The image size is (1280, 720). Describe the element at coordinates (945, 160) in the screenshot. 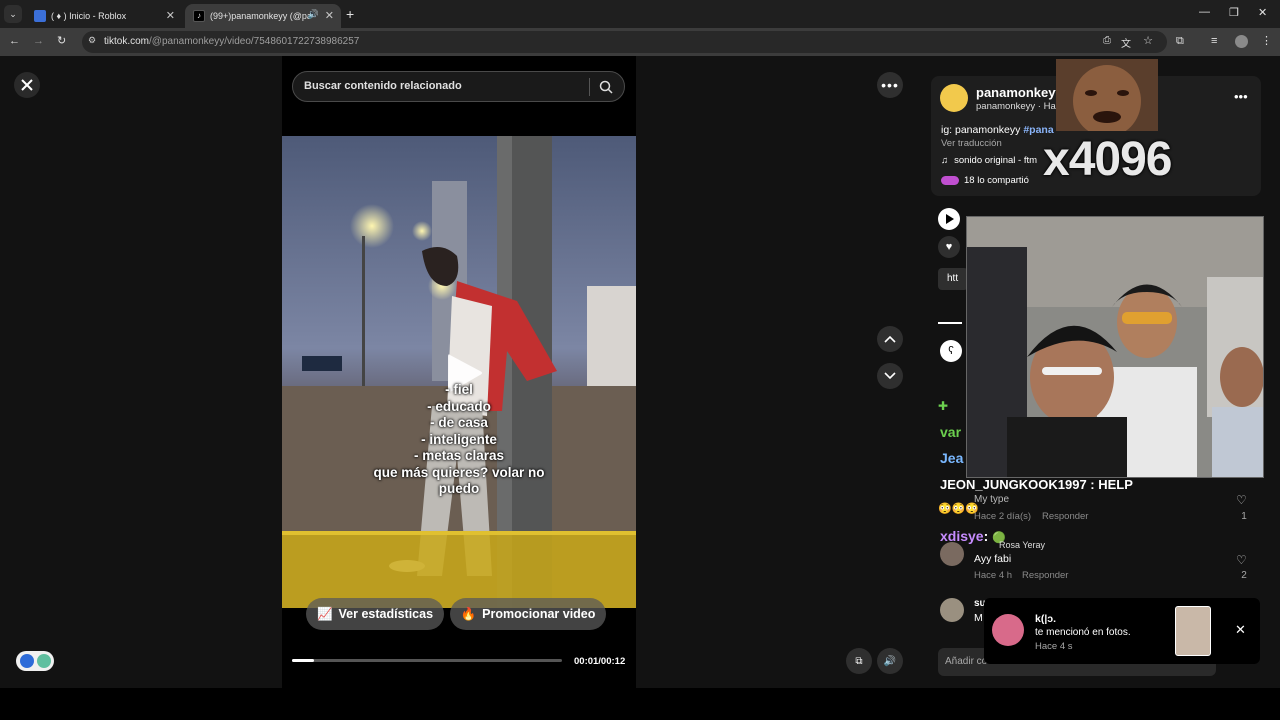

I see `music-note-icon: ♫` at that location.